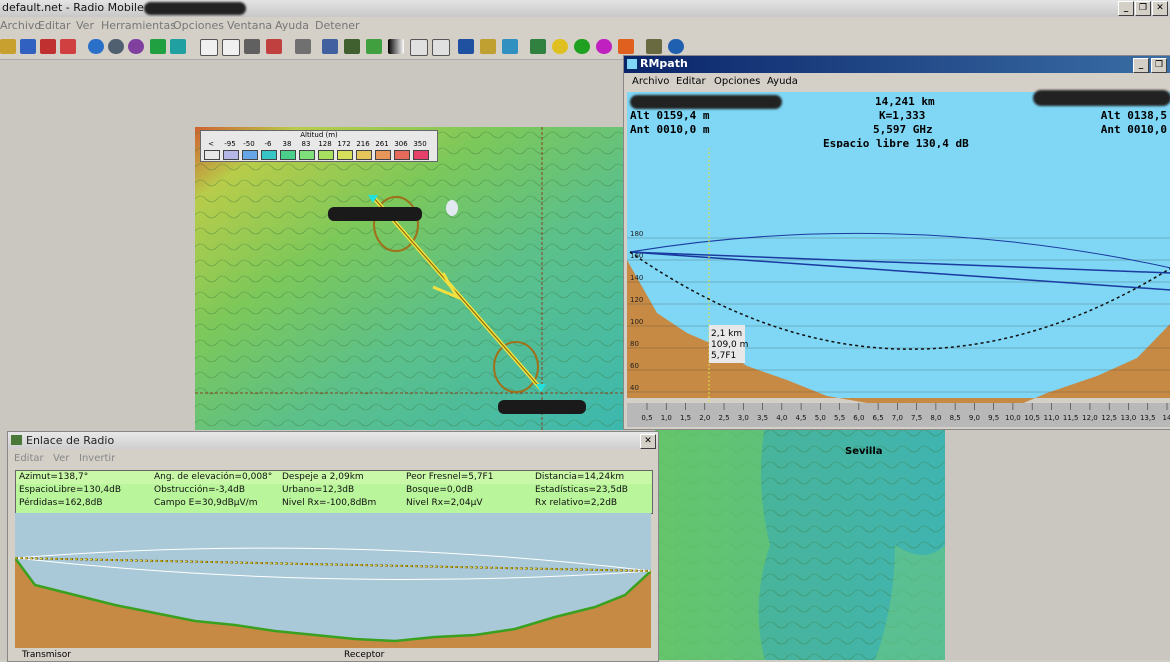 Image resolution: width=1170 pixels, height=662 pixels. What do you see at coordinates (198, 25) in the screenshot?
I see `menu-opciones: Opciones` at bounding box center [198, 25].